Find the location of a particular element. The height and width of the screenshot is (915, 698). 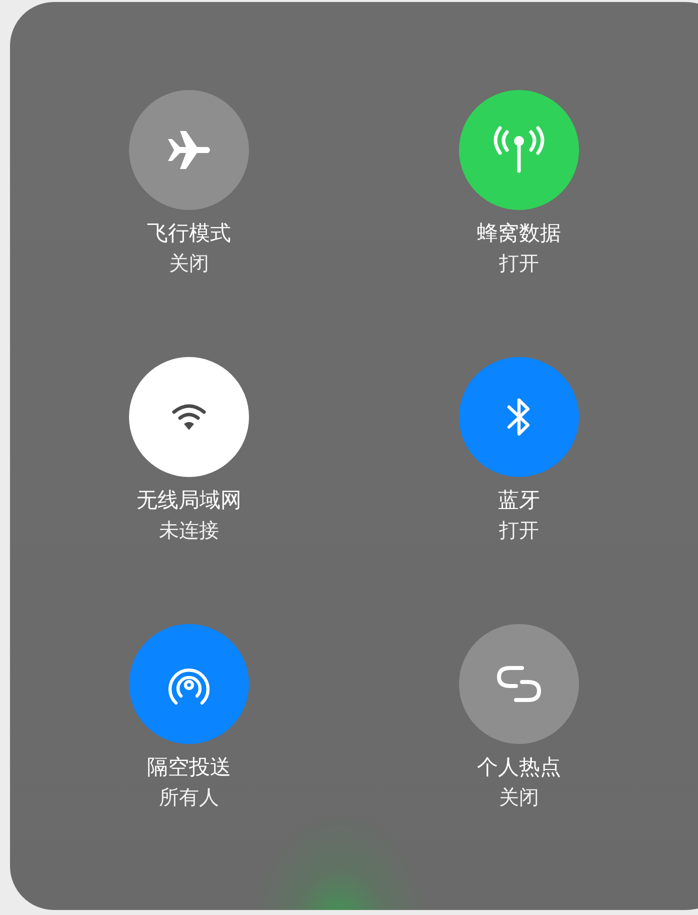

toggle-label: 飞行模式 is located at coordinates (189, 233).